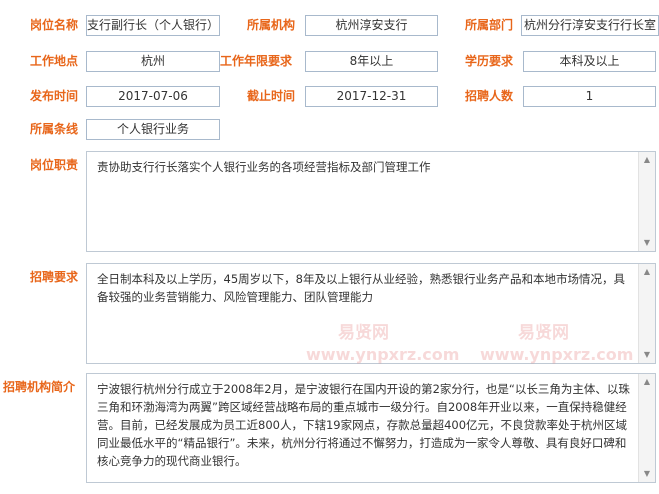  I want to click on deadline-label: 截止时间, so click(271, 96).